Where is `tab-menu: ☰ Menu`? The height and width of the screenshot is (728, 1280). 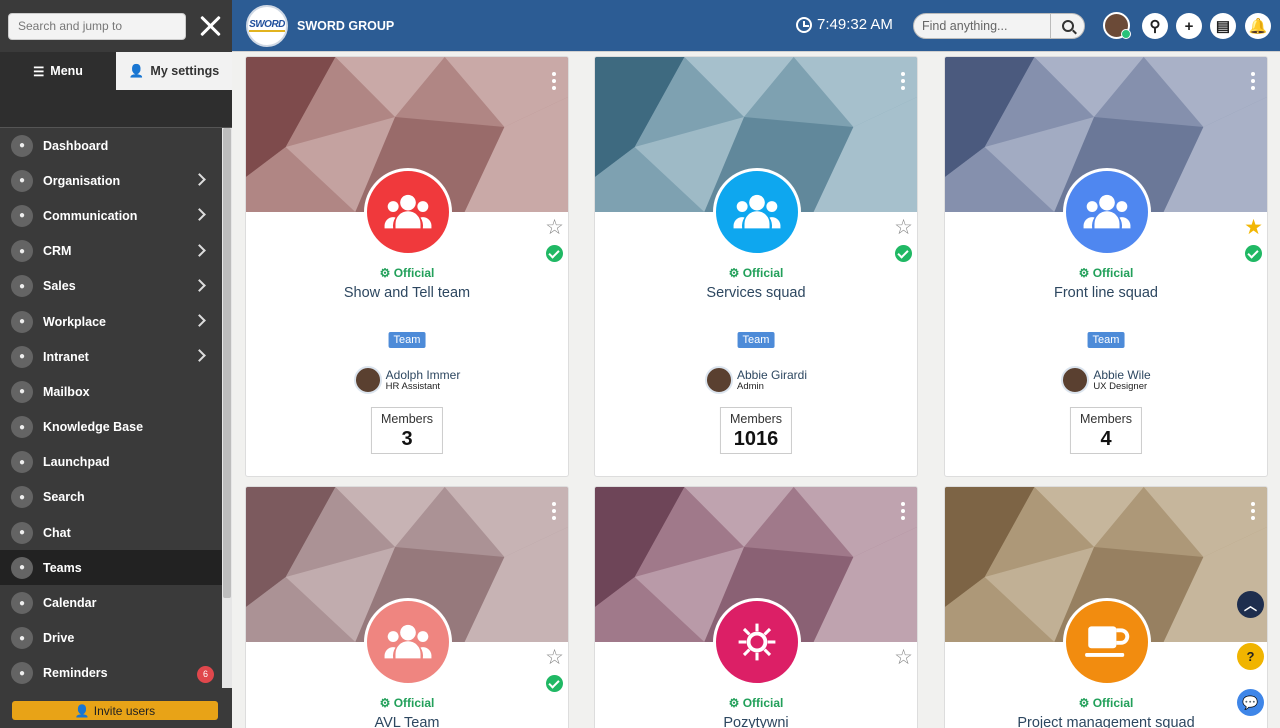 tab-menu: ☰ Menu is located at coordinates (58, 71).